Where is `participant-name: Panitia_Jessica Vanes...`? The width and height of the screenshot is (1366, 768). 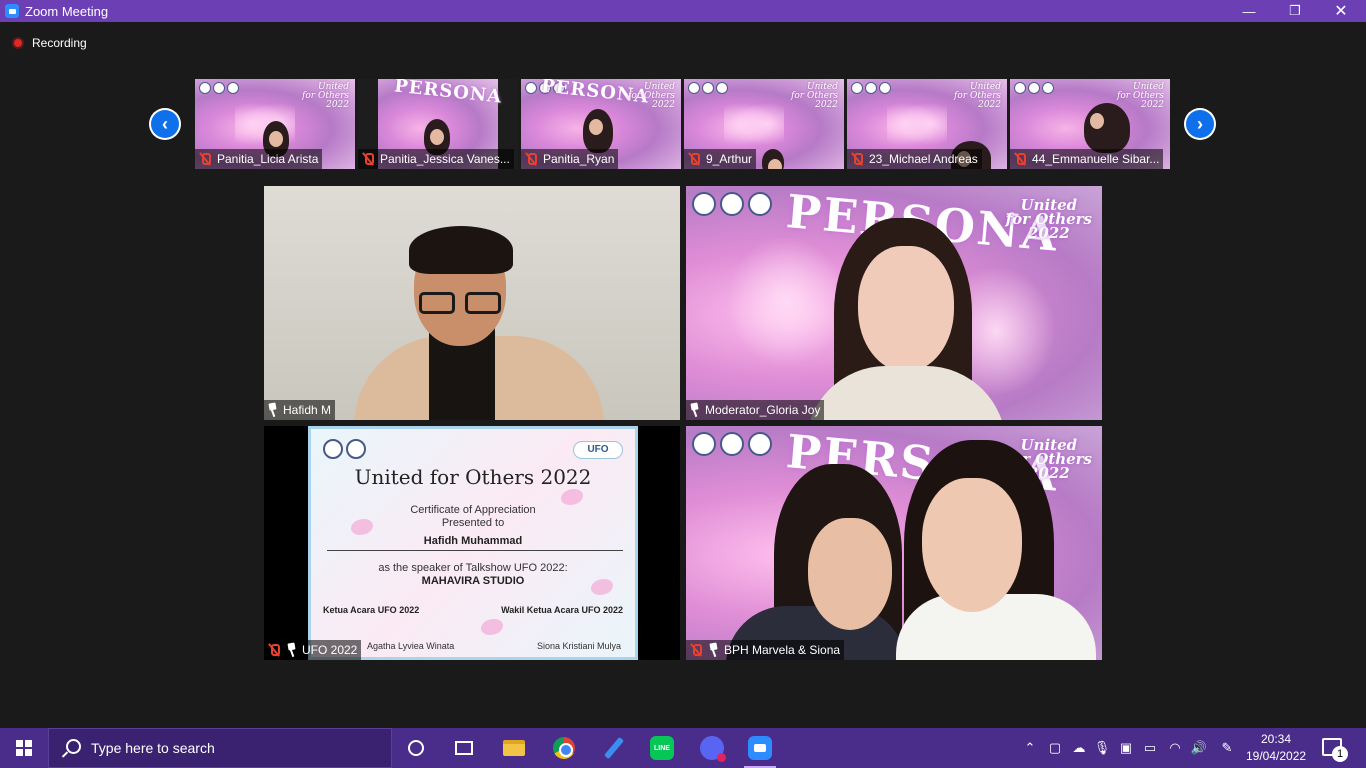
participant-name: Panitia_Jessica Vanes... is located at coordinates (445, 159).